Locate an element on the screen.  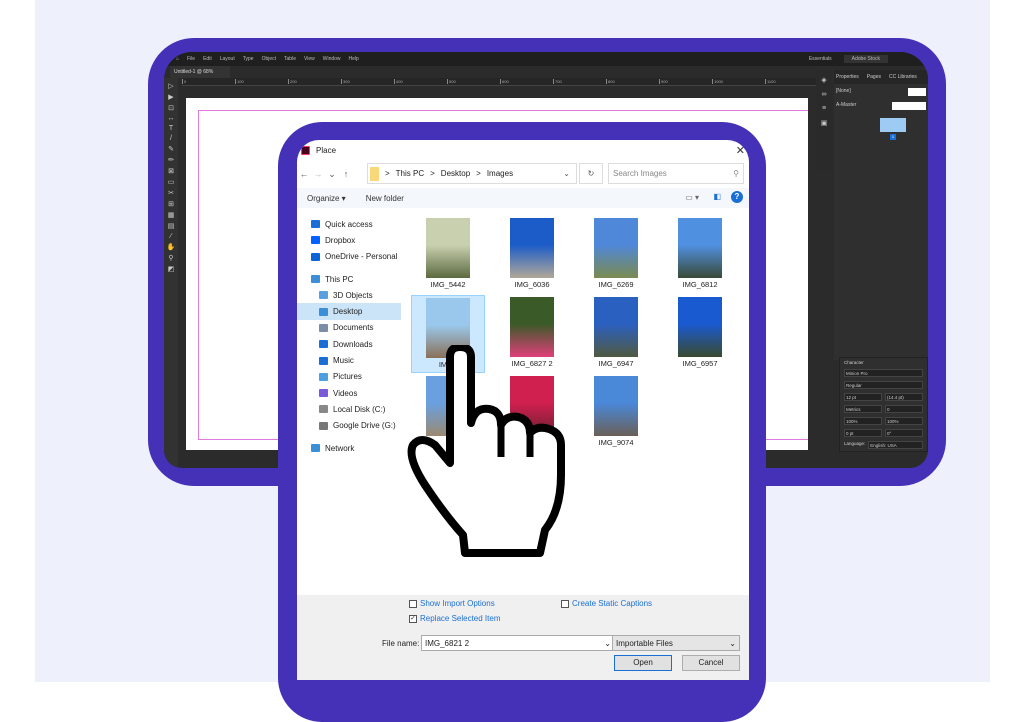
direct-selection-icon: ▶ is located at coordinates (170, 97).